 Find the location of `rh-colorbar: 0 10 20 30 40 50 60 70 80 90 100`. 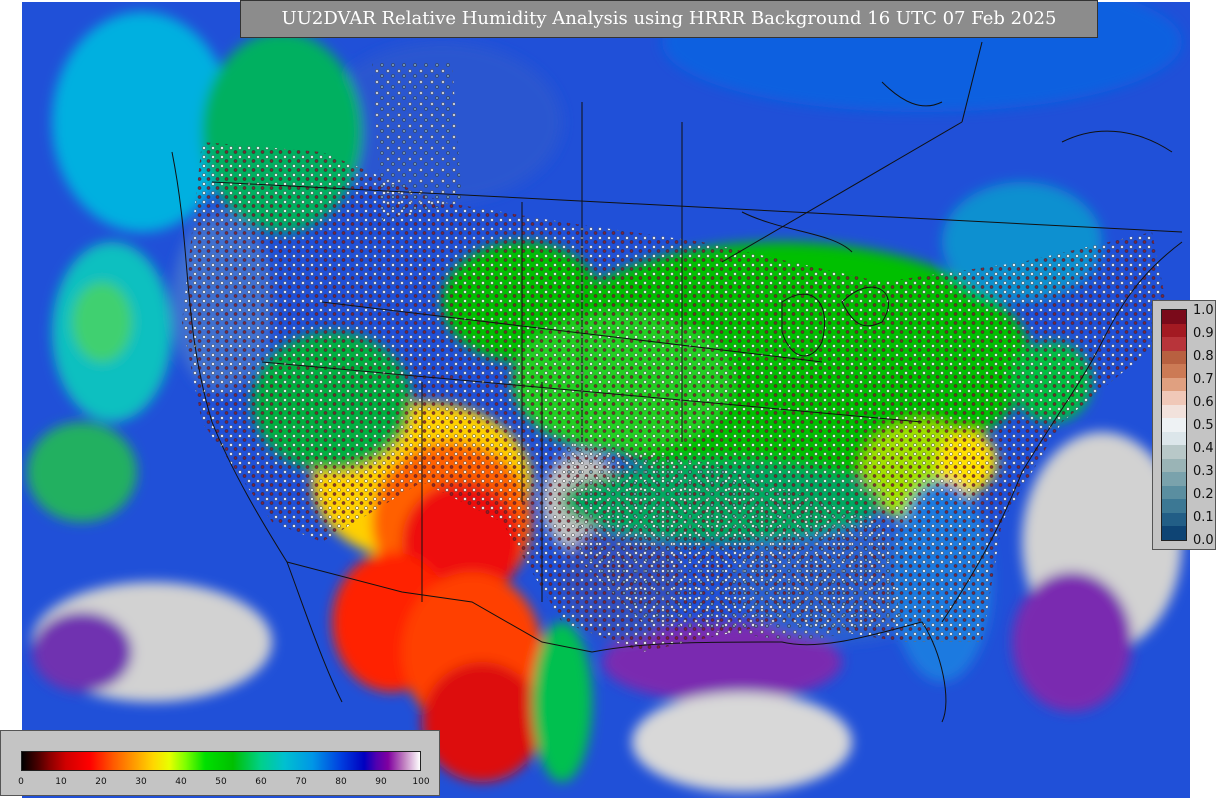

rh-colorbar: 0 10 20 30 40 50 60 70 80 90 100 is located at coordinates (220, 763).